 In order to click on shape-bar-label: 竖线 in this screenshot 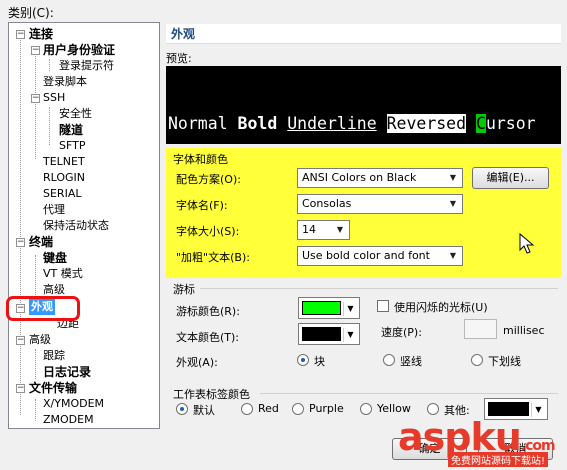, I will do `click(411, 361)`.